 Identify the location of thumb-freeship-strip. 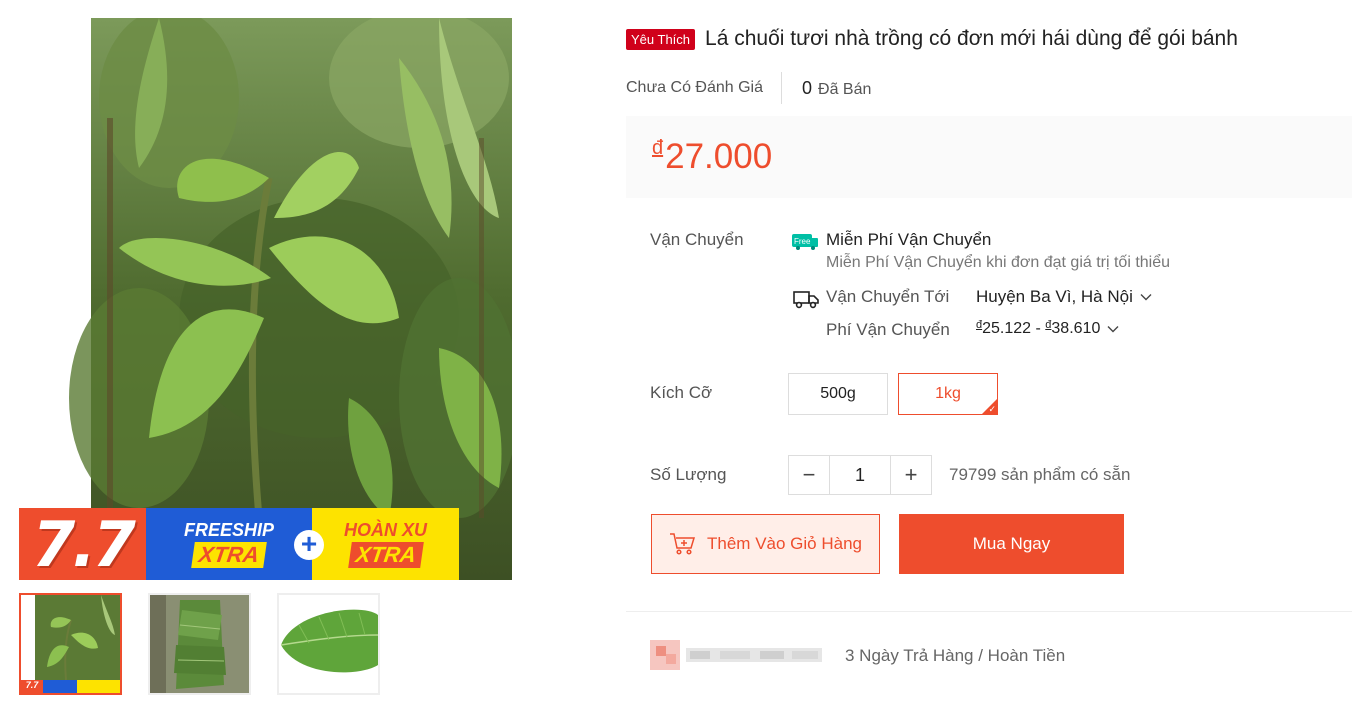
(60, 686).